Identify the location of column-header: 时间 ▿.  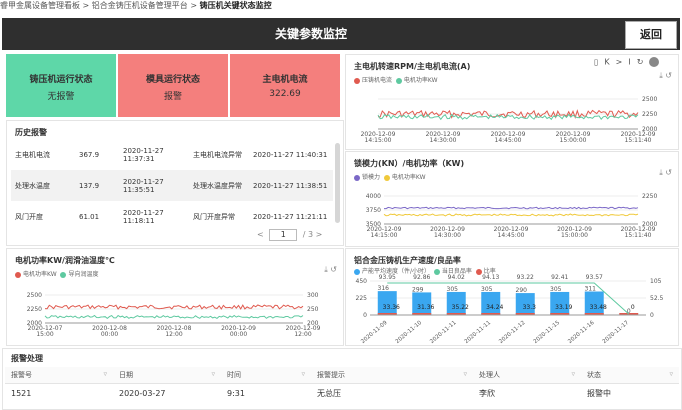
(266, 375).